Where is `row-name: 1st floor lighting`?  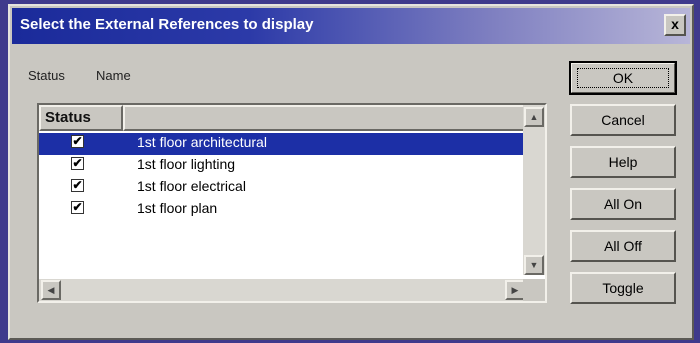 row-name: 1st floor lighting is located at coordinates (186, 164).